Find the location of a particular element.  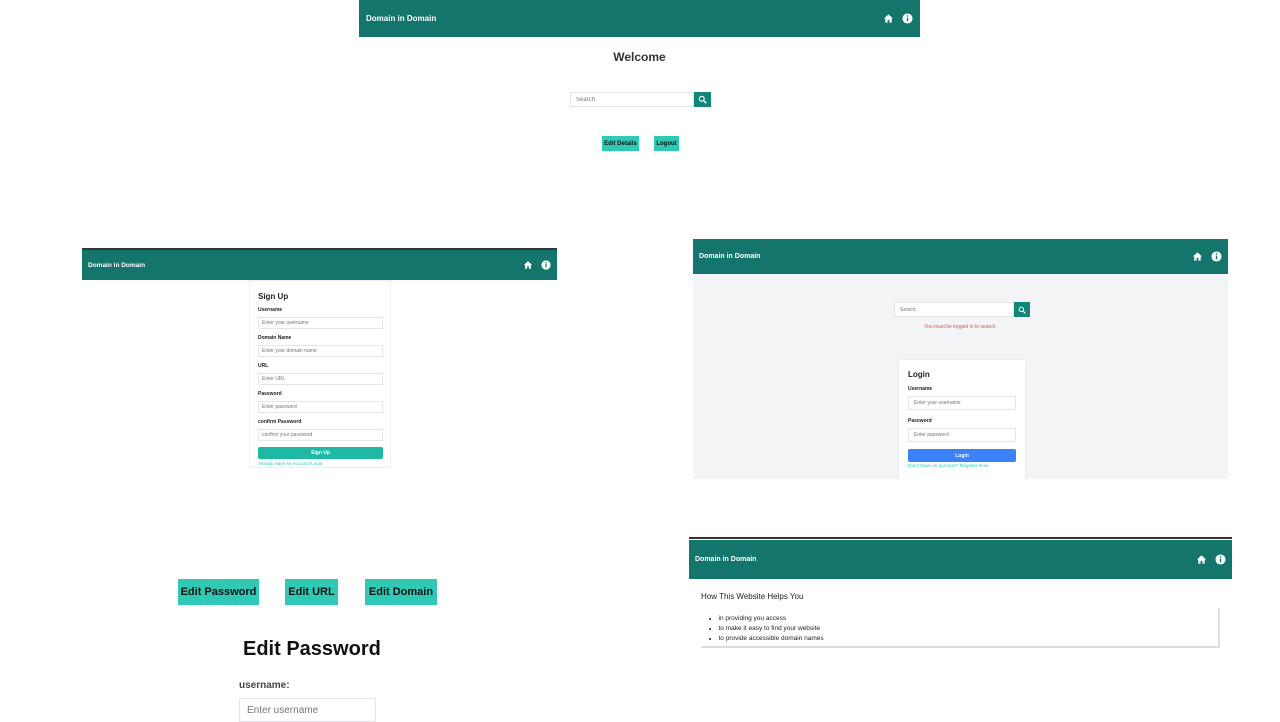

home-header: Domain in Domain is located at coordinates (639, 18).